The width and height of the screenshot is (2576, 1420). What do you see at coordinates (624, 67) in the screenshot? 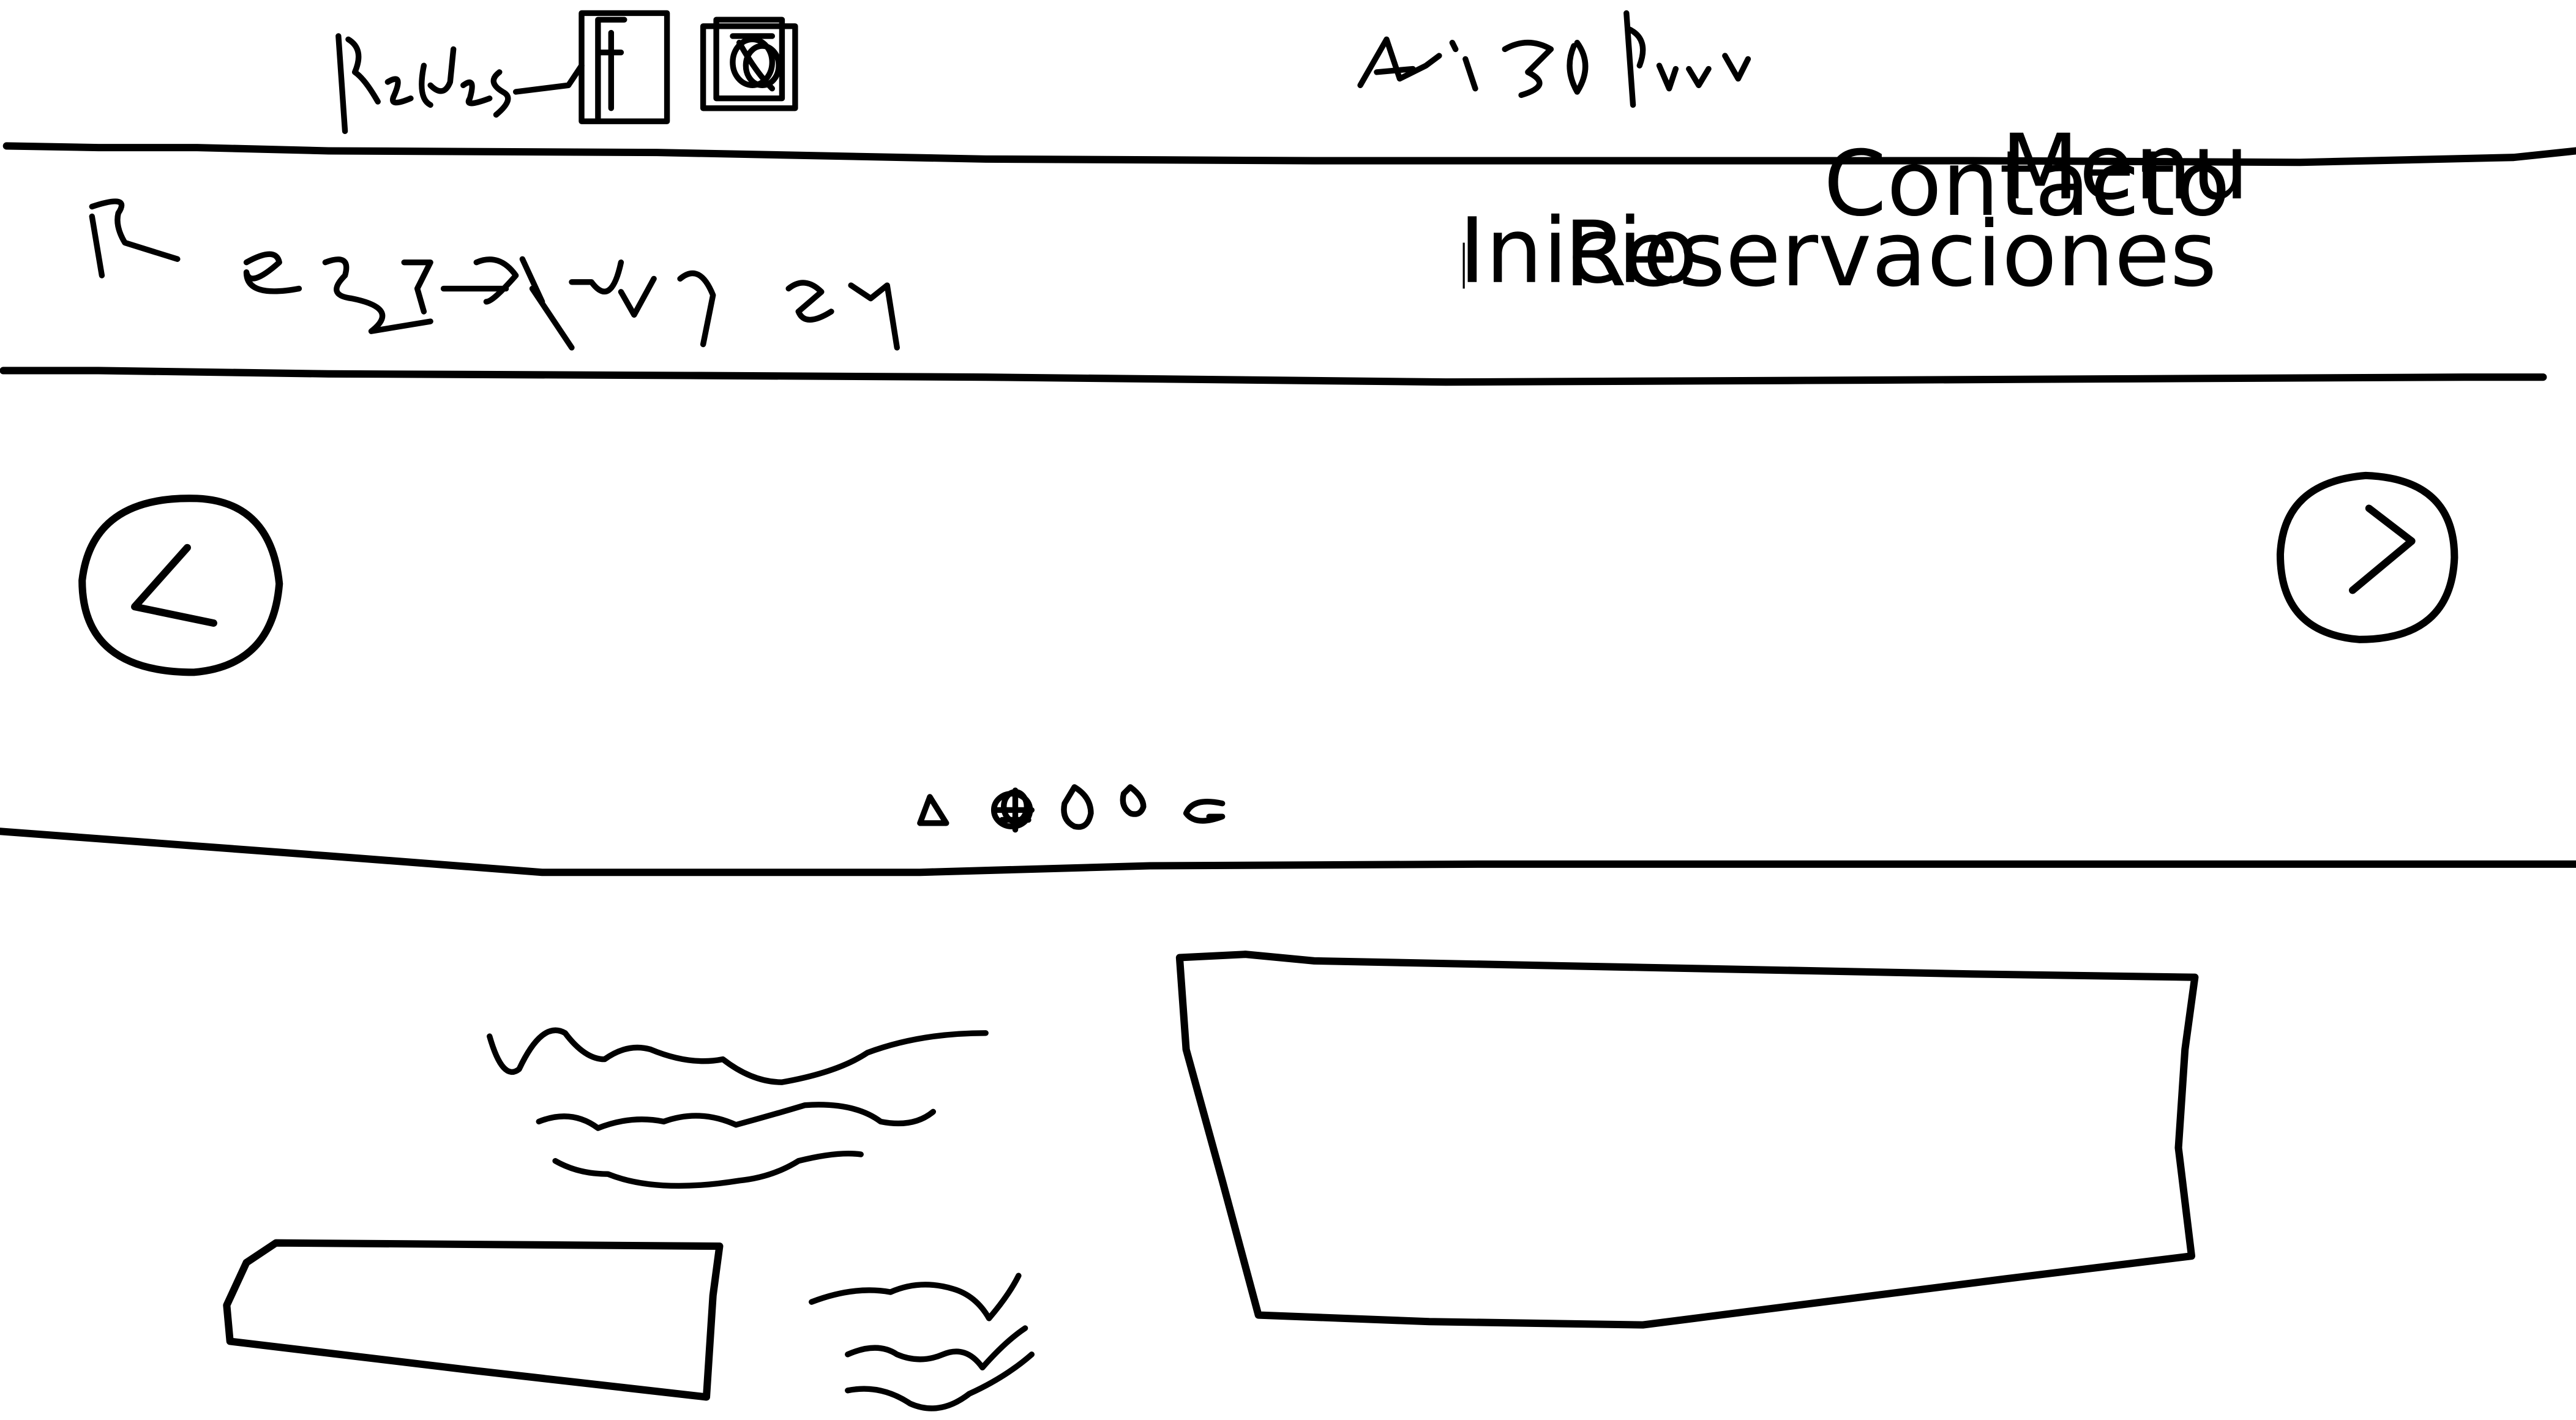
I see `facebook-icon` at bounding box center [624, 67].